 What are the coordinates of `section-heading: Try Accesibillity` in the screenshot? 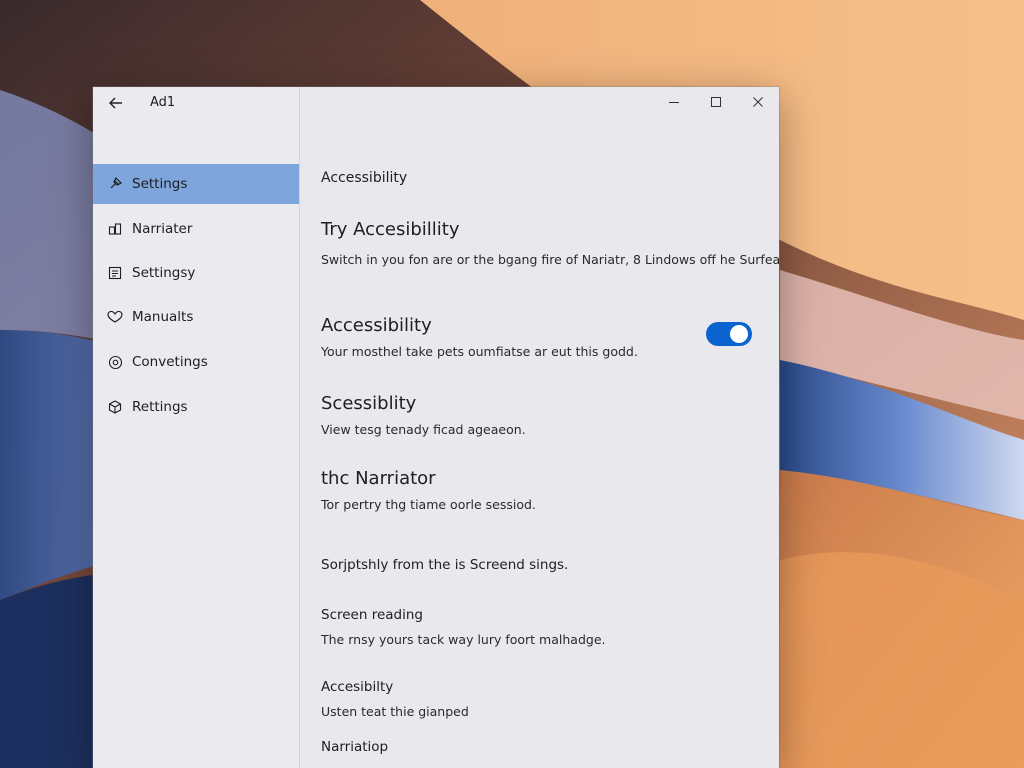 It's located at (390, 229).